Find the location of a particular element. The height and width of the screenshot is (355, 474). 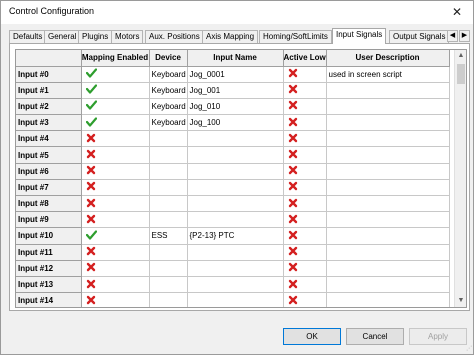

close-icon: ✕ is located at coordinates (457, 12).